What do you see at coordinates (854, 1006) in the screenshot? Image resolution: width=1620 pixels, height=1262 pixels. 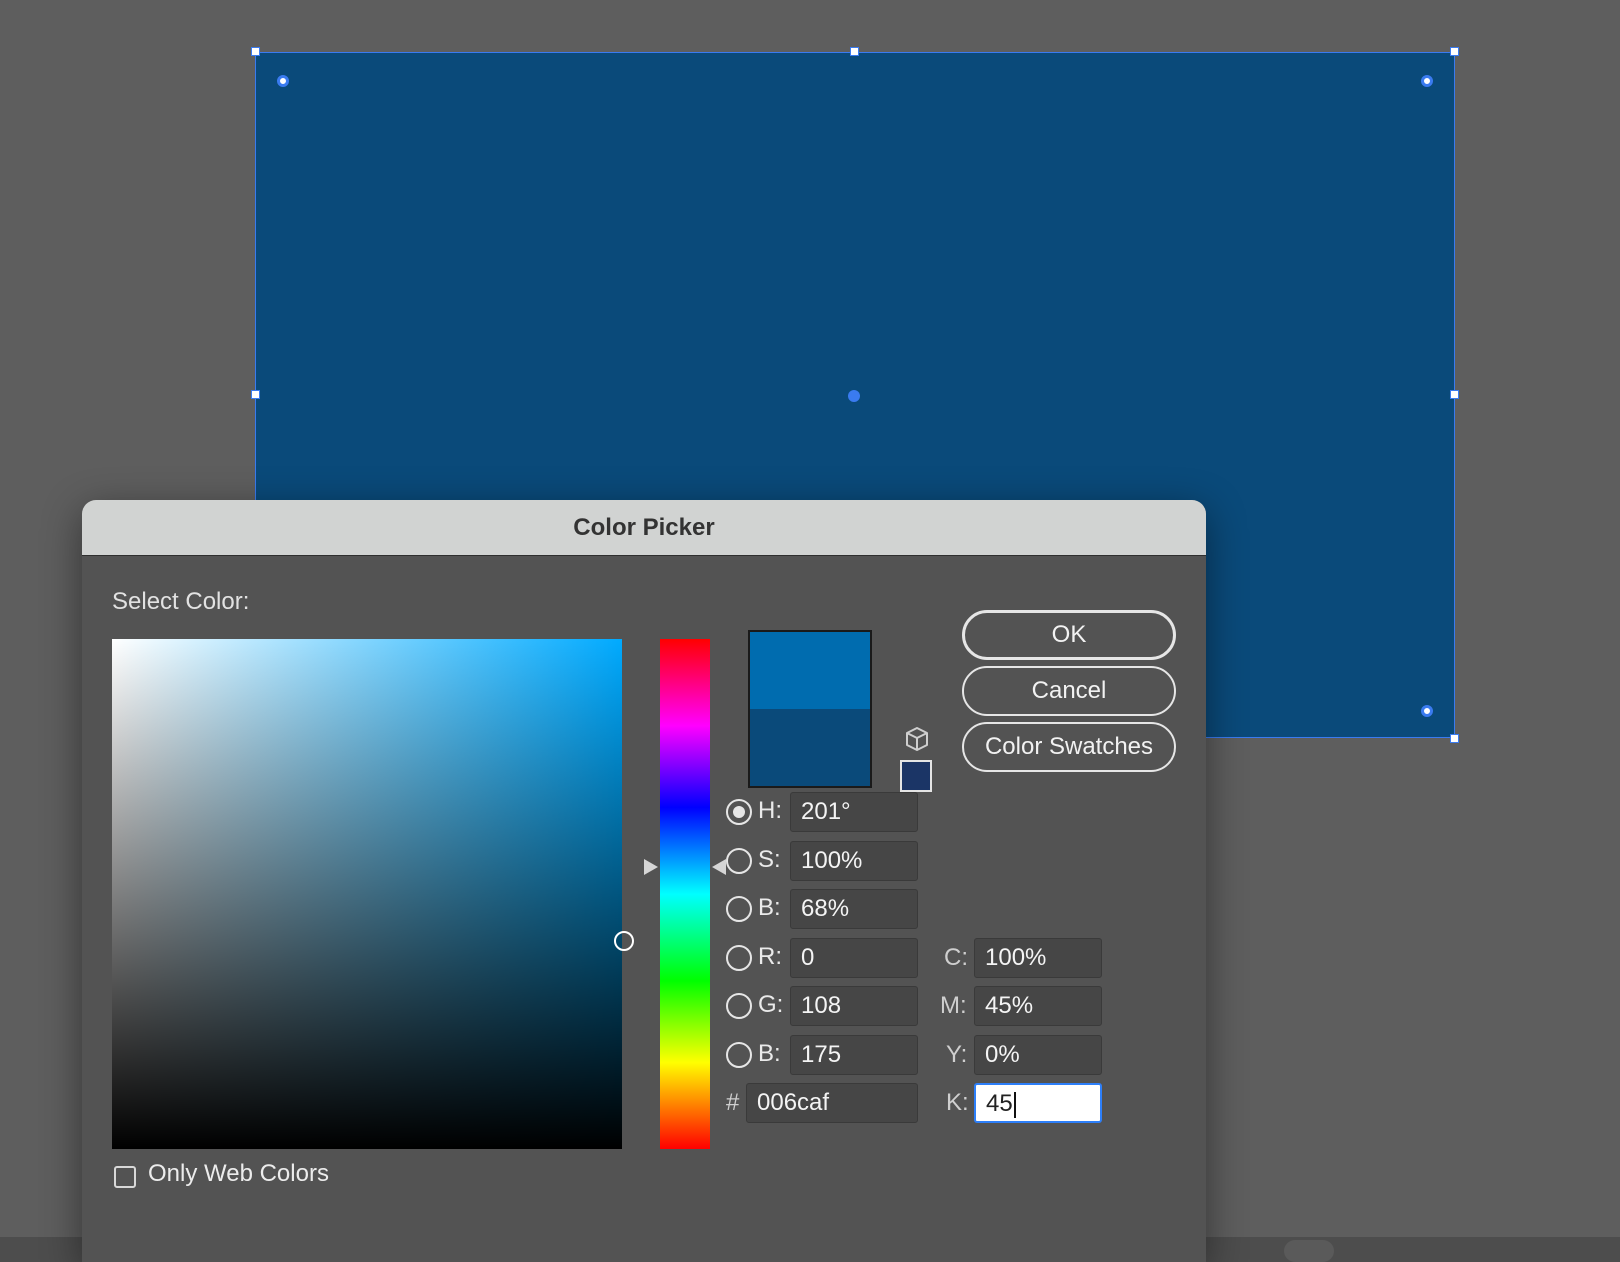 I see `green-input: 108` at bounding box center [854, 1006].